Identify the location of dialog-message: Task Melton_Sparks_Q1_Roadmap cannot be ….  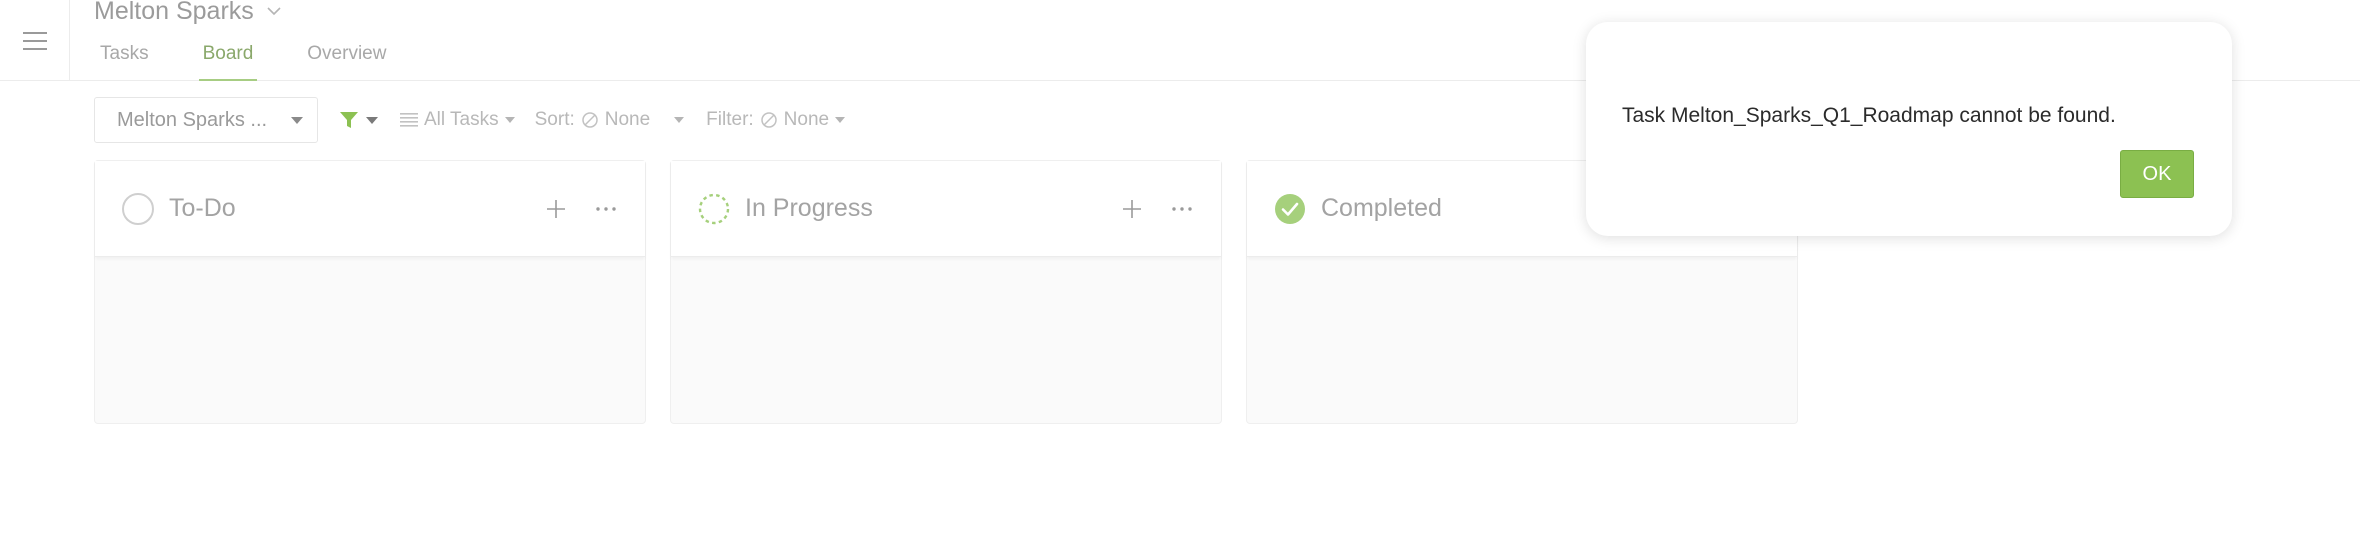
(1869, 115).